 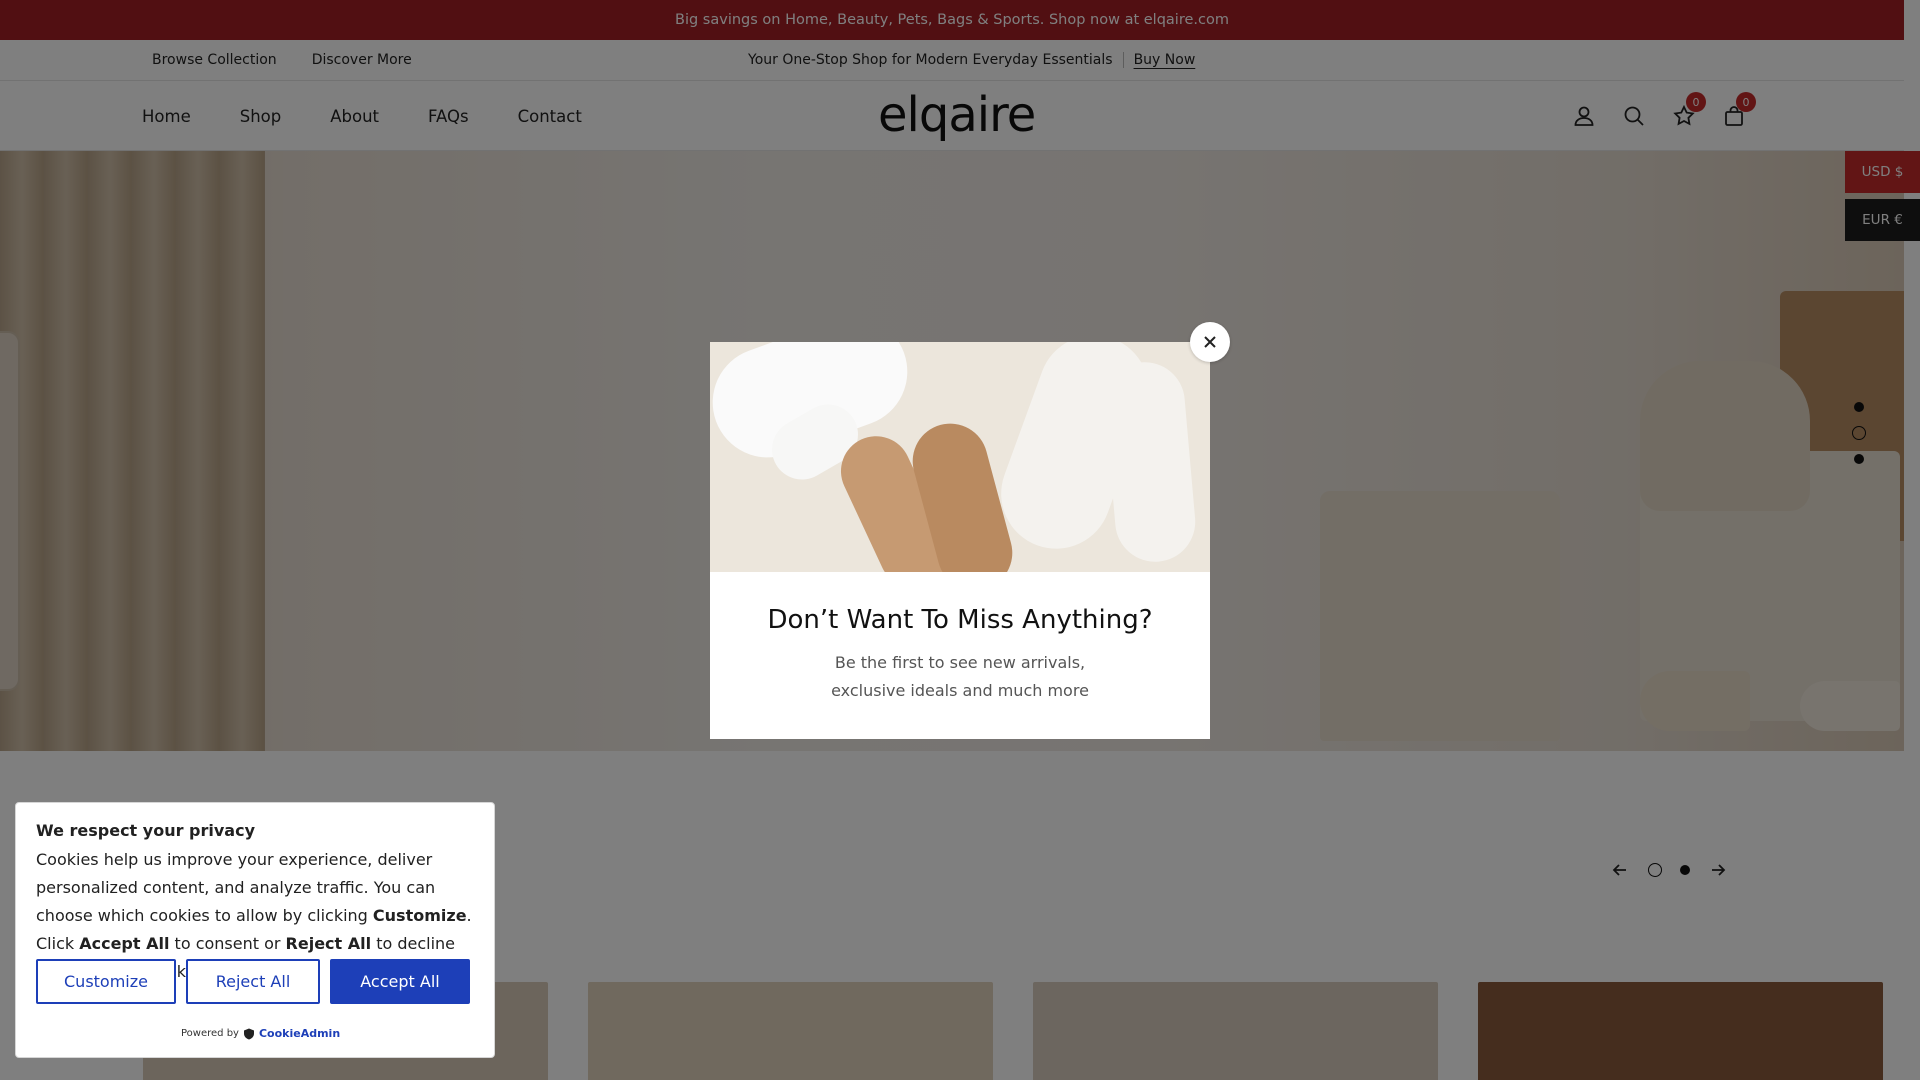 What do you see at coordinates (146, 830) in the screenshot?
I see `cookie-title: We respect your privacy` at bounding box center [146, 830].